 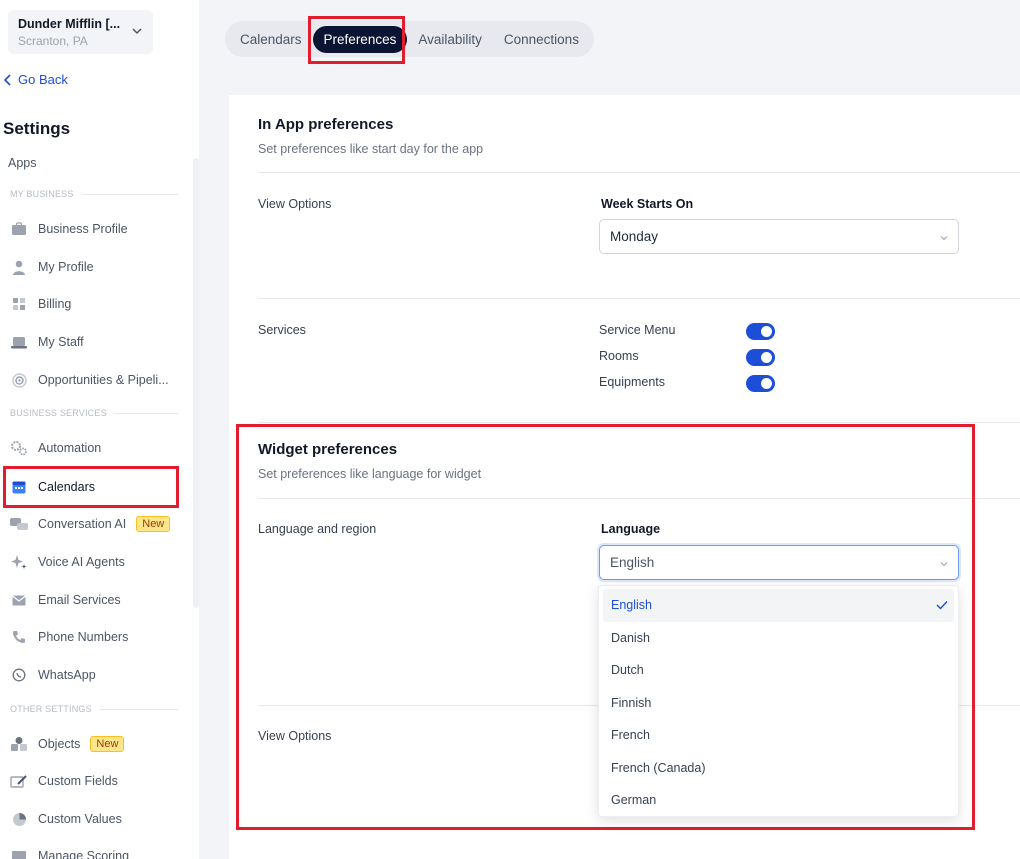 I want to click on whatsapp-icon, so click(x=19, y=675).